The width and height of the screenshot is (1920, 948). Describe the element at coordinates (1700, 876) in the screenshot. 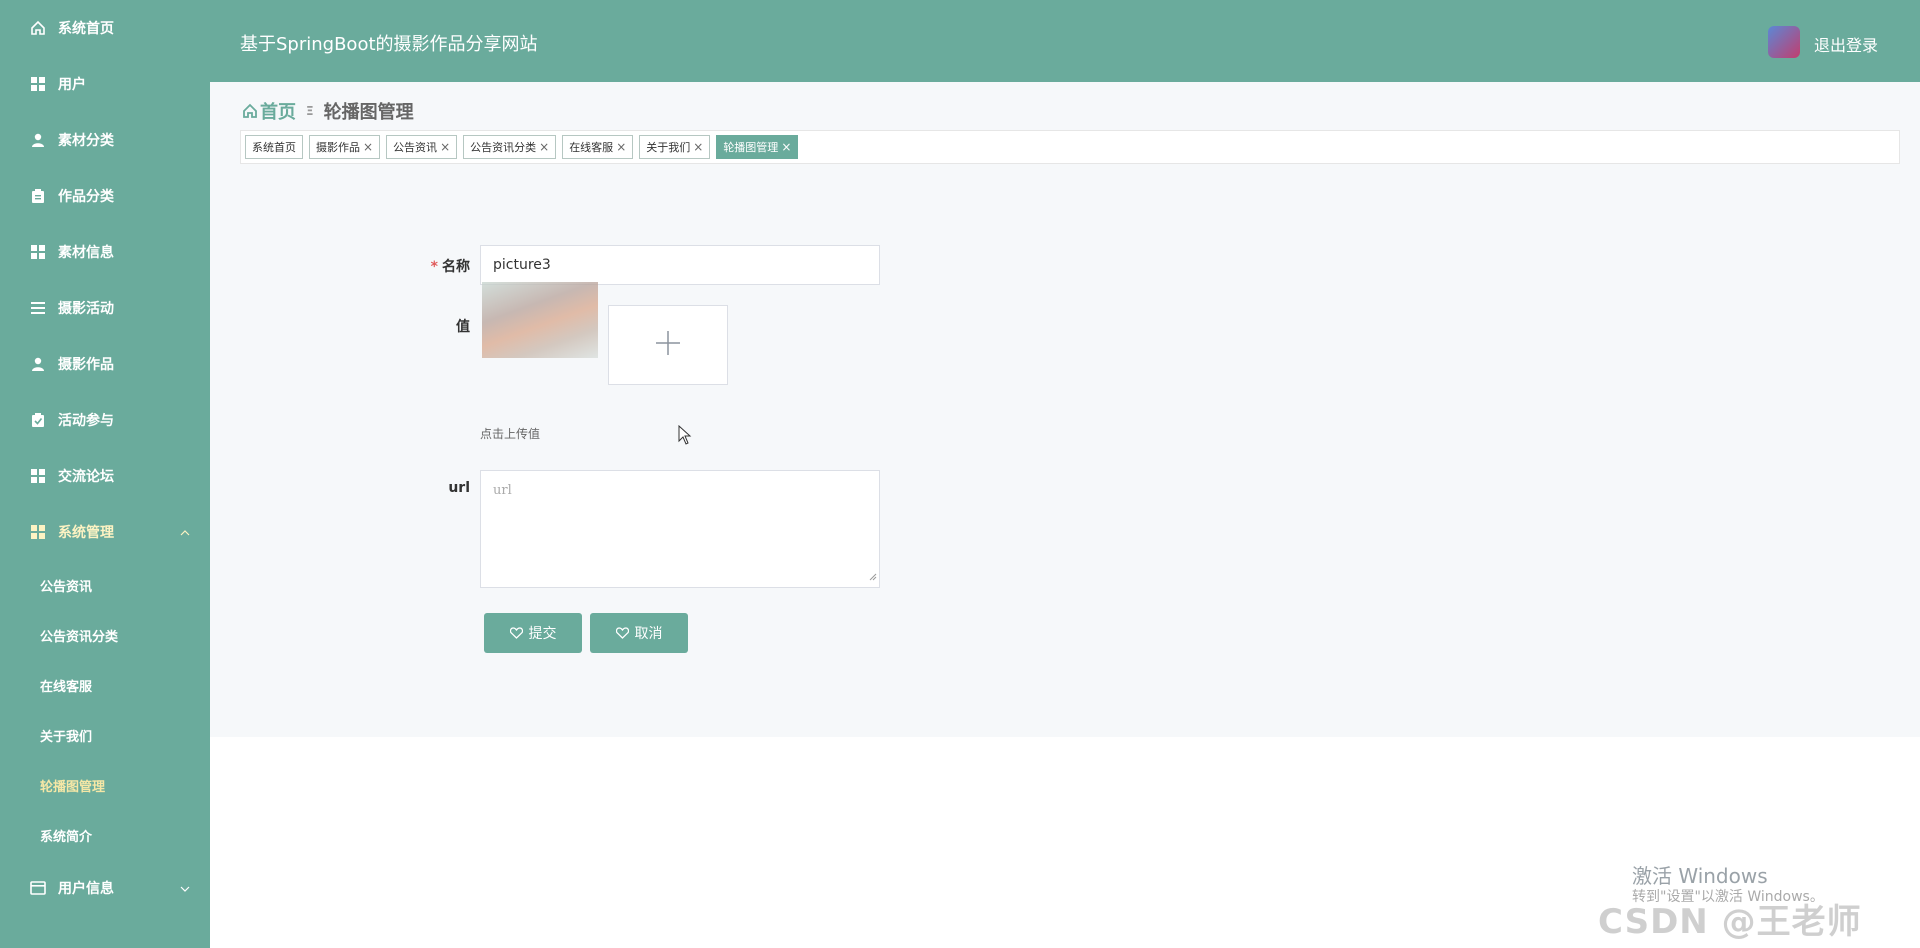

I see `windows-activation-title: 激活 Windows` at that location.